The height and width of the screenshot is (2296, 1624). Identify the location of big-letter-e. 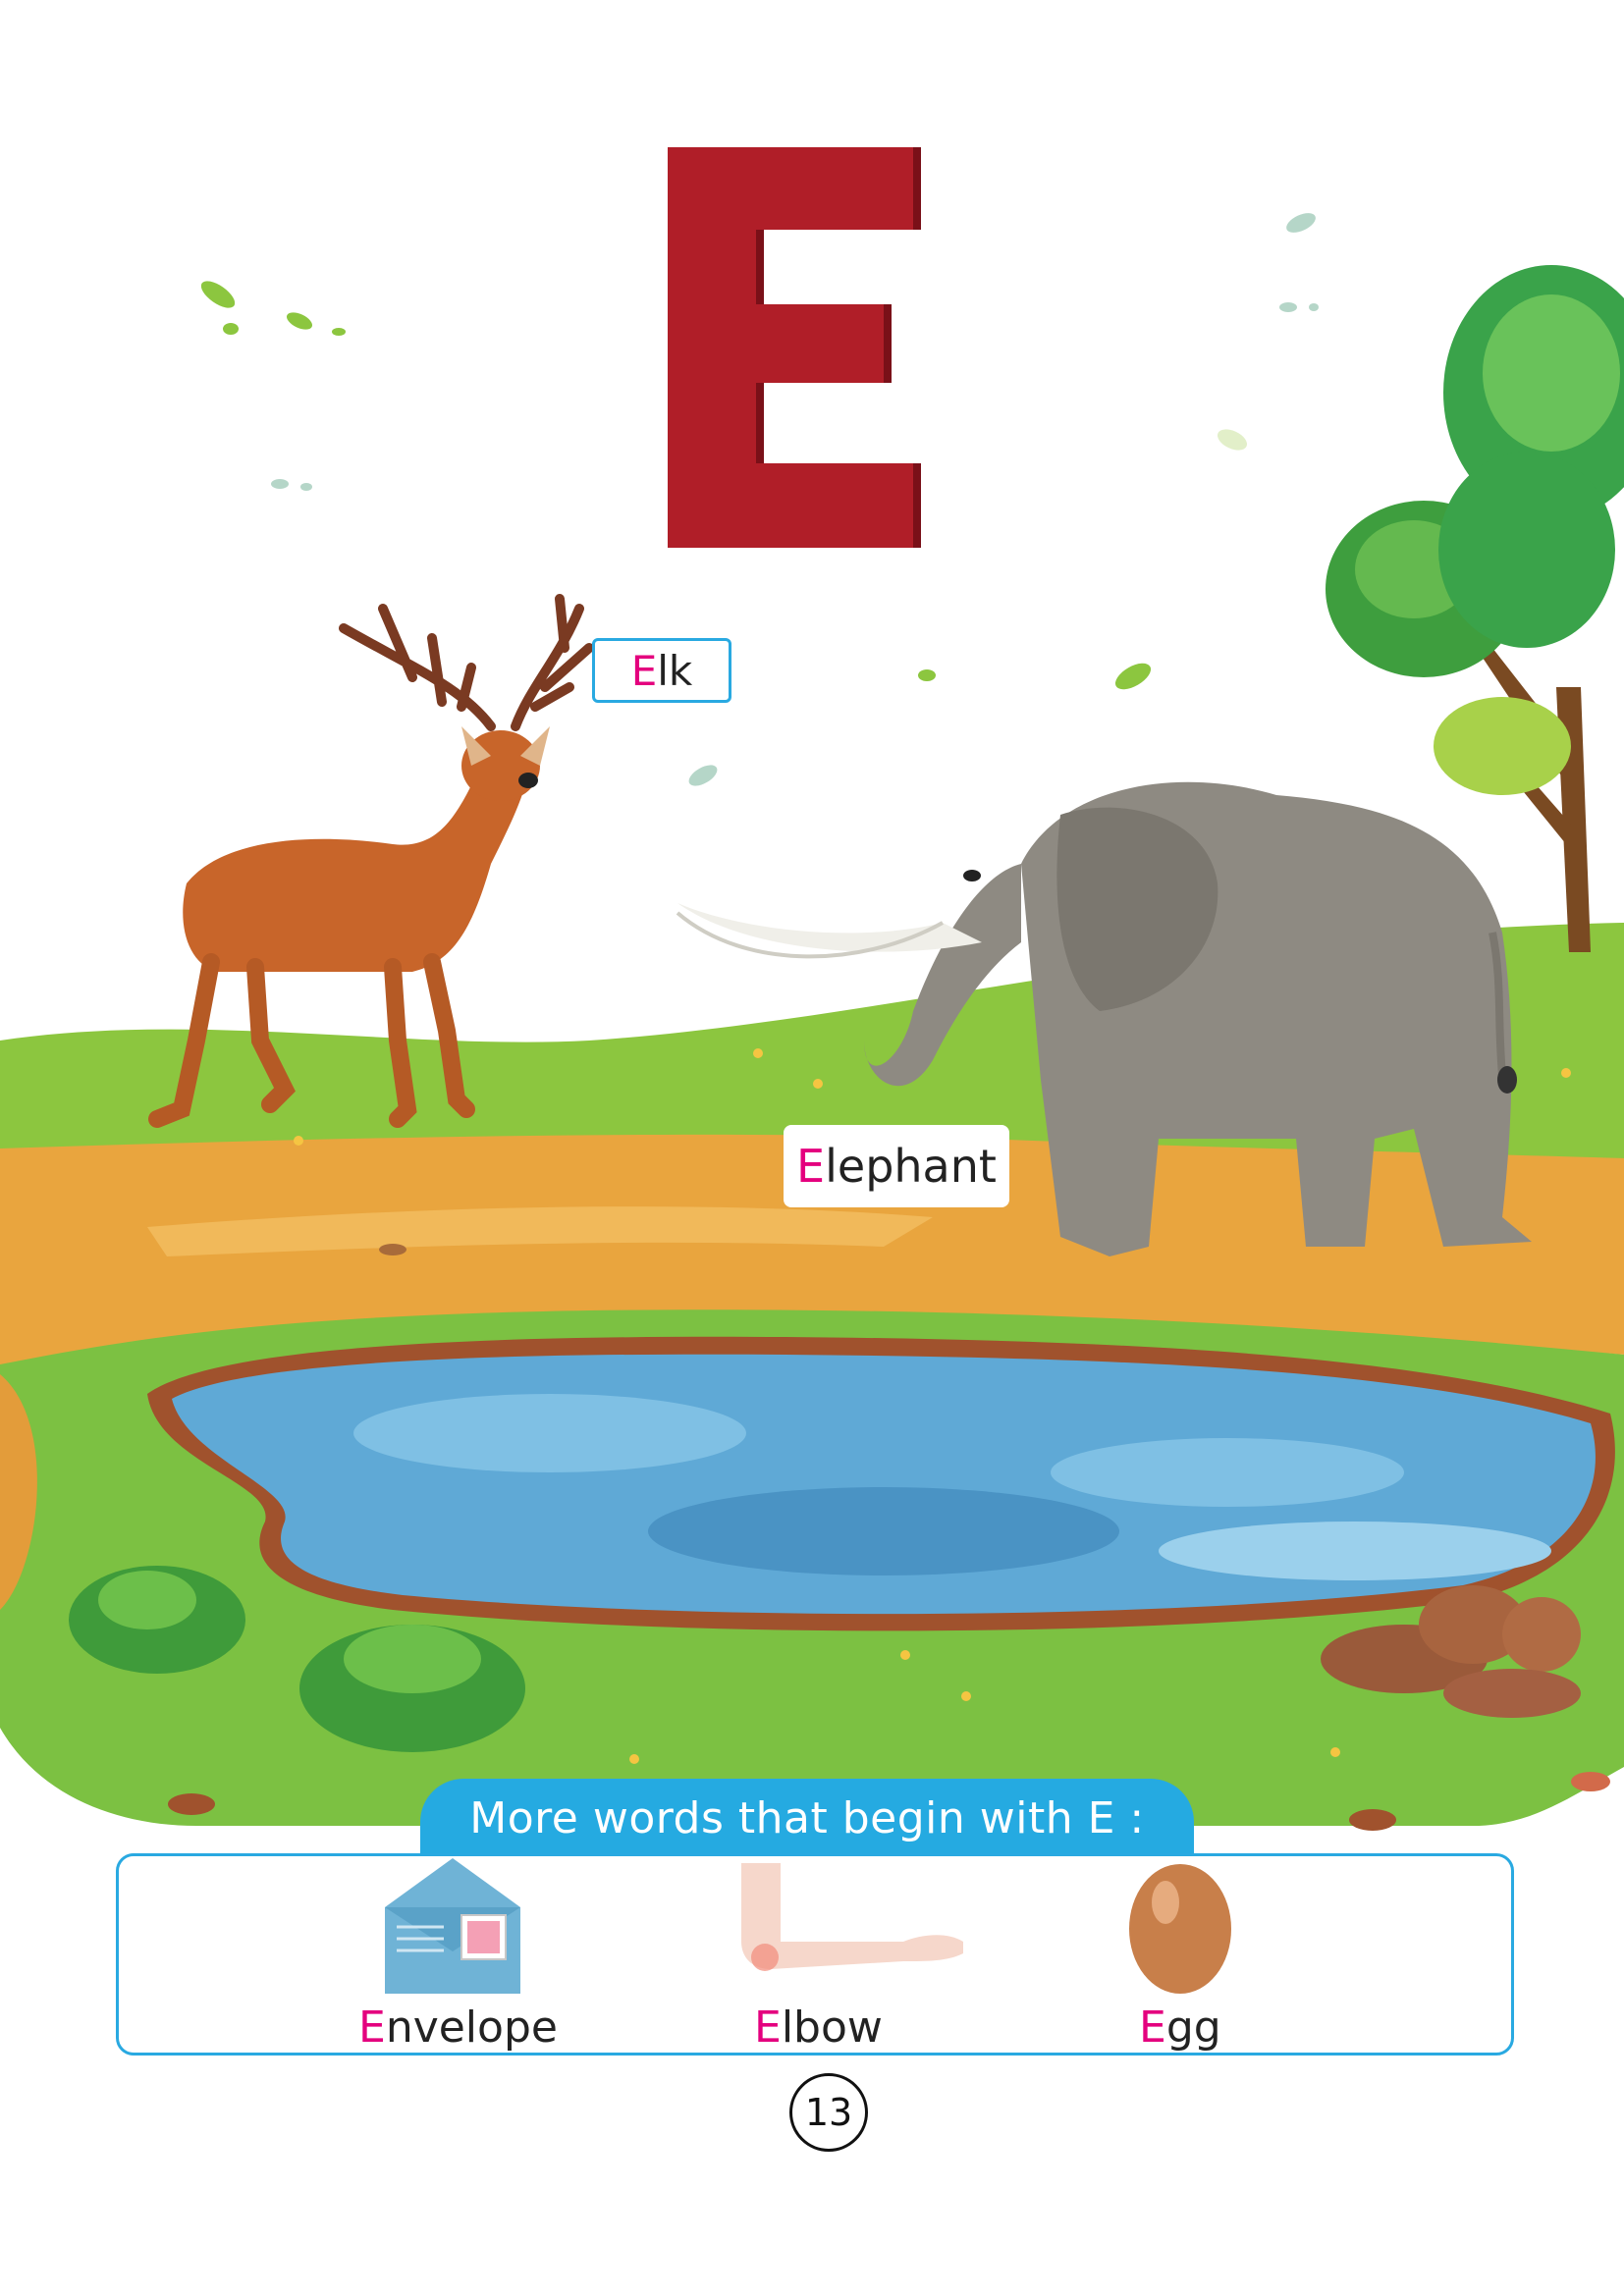
(794, 347).